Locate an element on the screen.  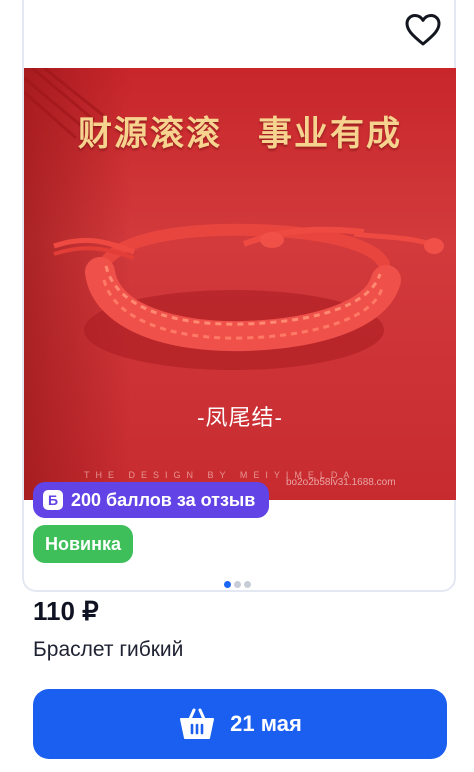
gallery-dot-active is located at coordinates (227, 584).